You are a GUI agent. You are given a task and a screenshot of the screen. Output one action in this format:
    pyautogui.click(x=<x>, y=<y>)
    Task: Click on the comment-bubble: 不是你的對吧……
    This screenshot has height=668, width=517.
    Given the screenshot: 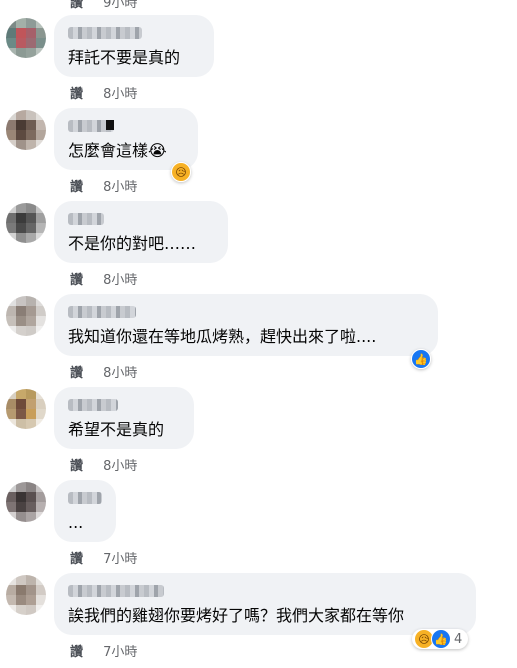 What is the action you would take?
    pyautogui.click(x=141, y=232)
    